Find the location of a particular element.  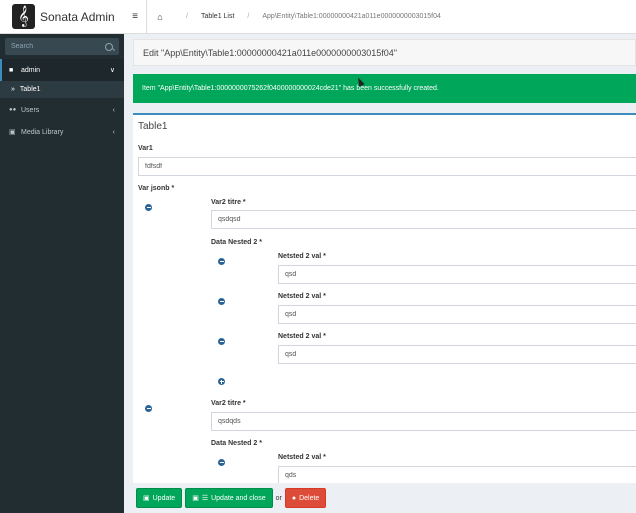

folder-icon: ■ is located at coordinates (11, 70).